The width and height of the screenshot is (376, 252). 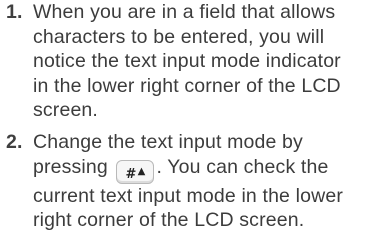 I want to click on pound-shift-key-icon: #▲, so click(x=135, y=171).